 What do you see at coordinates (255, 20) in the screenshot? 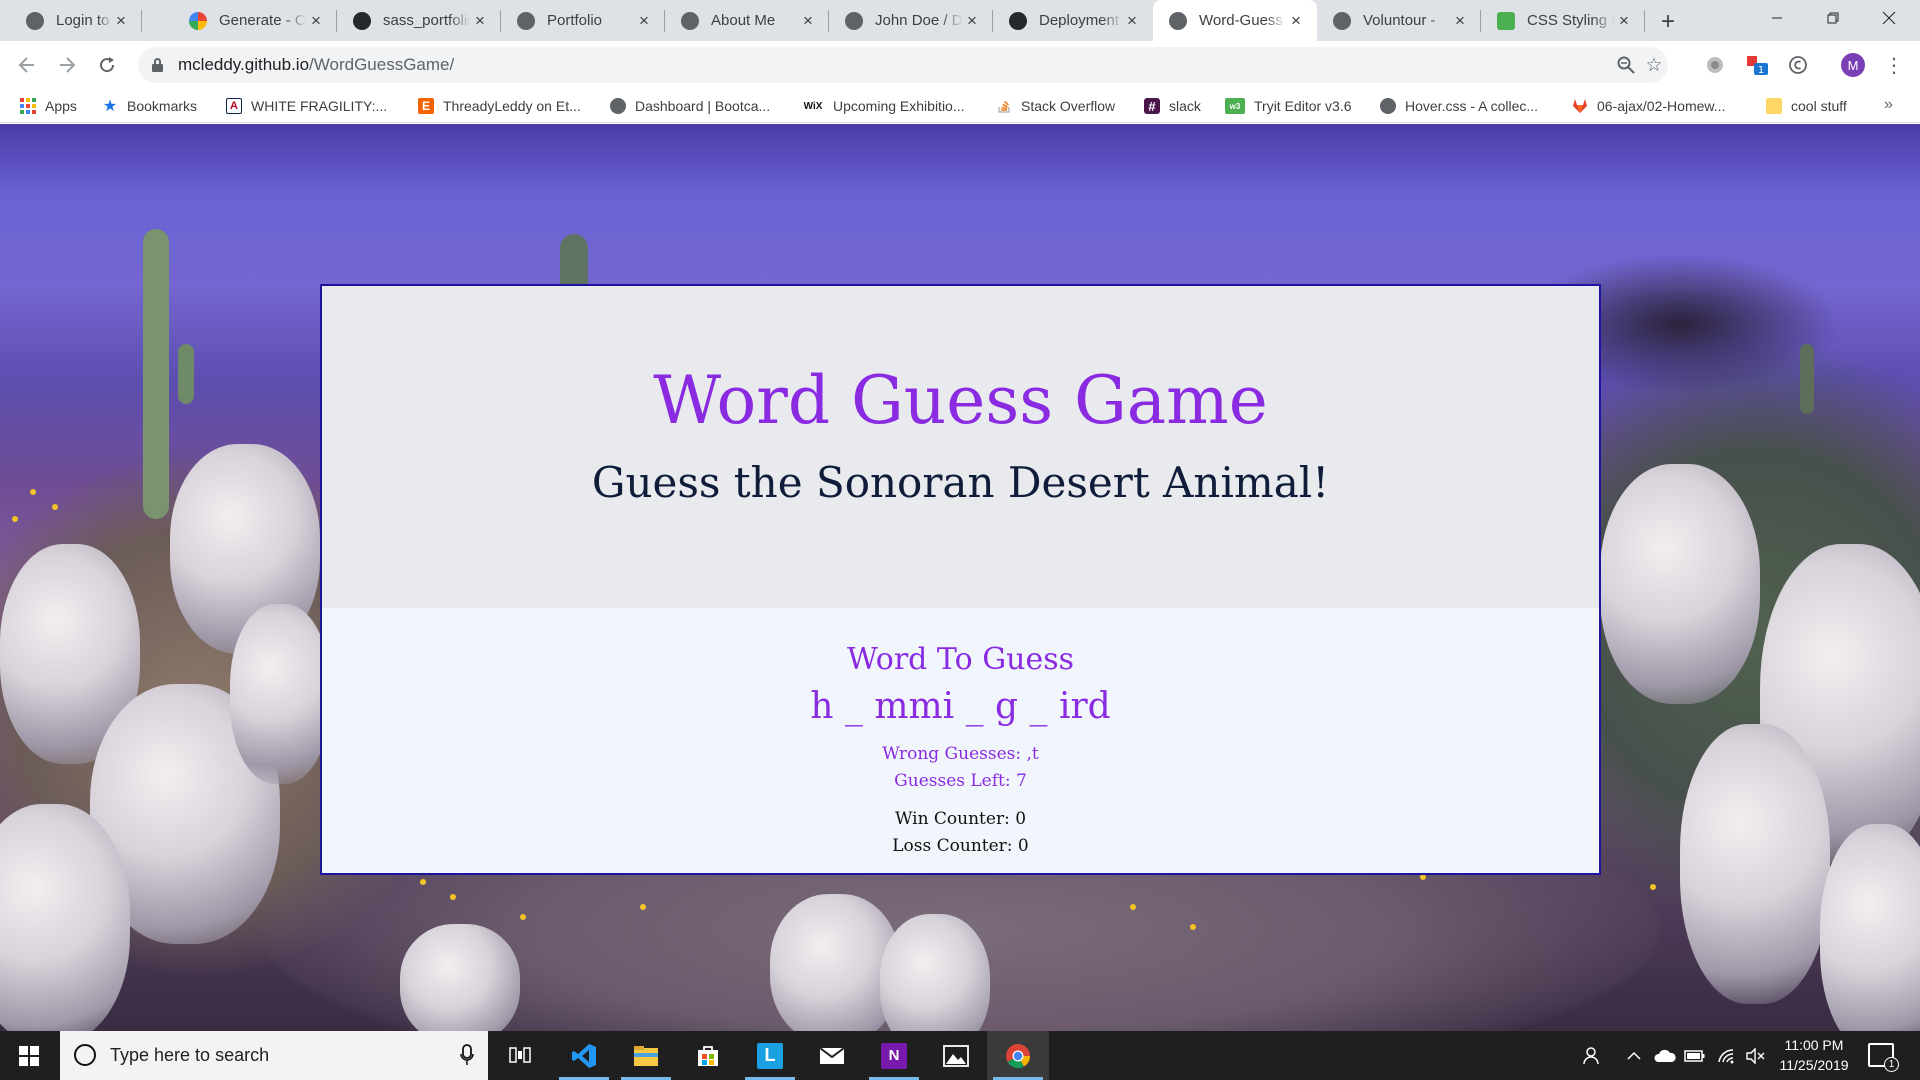
I see `tab-generate: Generate - C ×` at bounding box center [255, 20].